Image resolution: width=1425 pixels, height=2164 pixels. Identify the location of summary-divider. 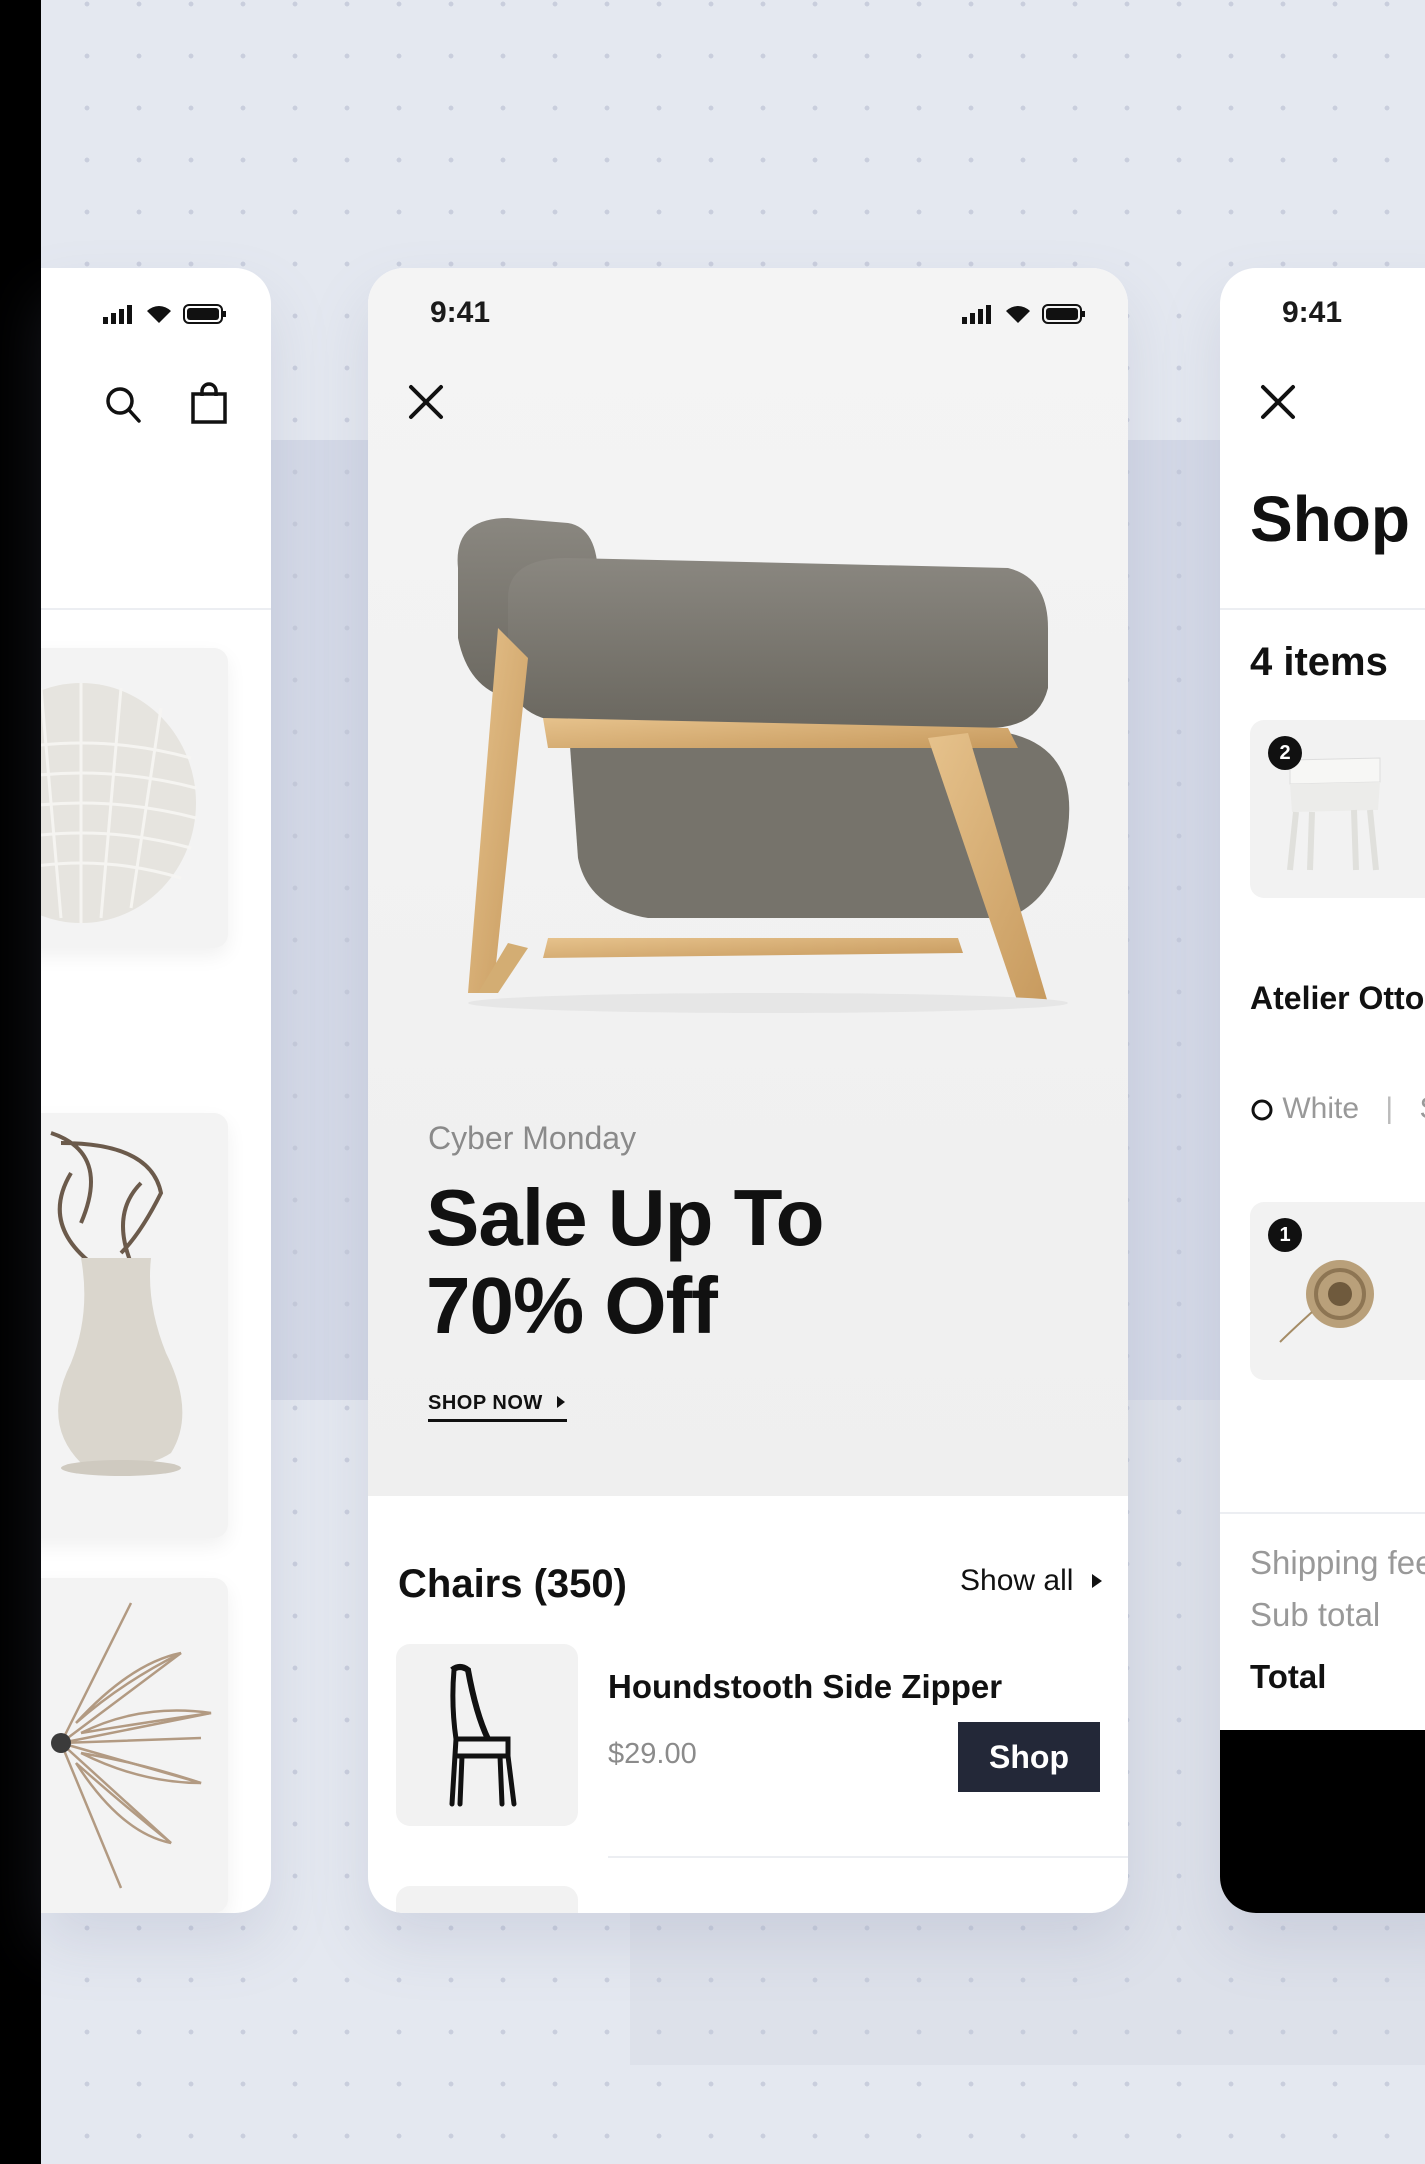
(1322, 1513).